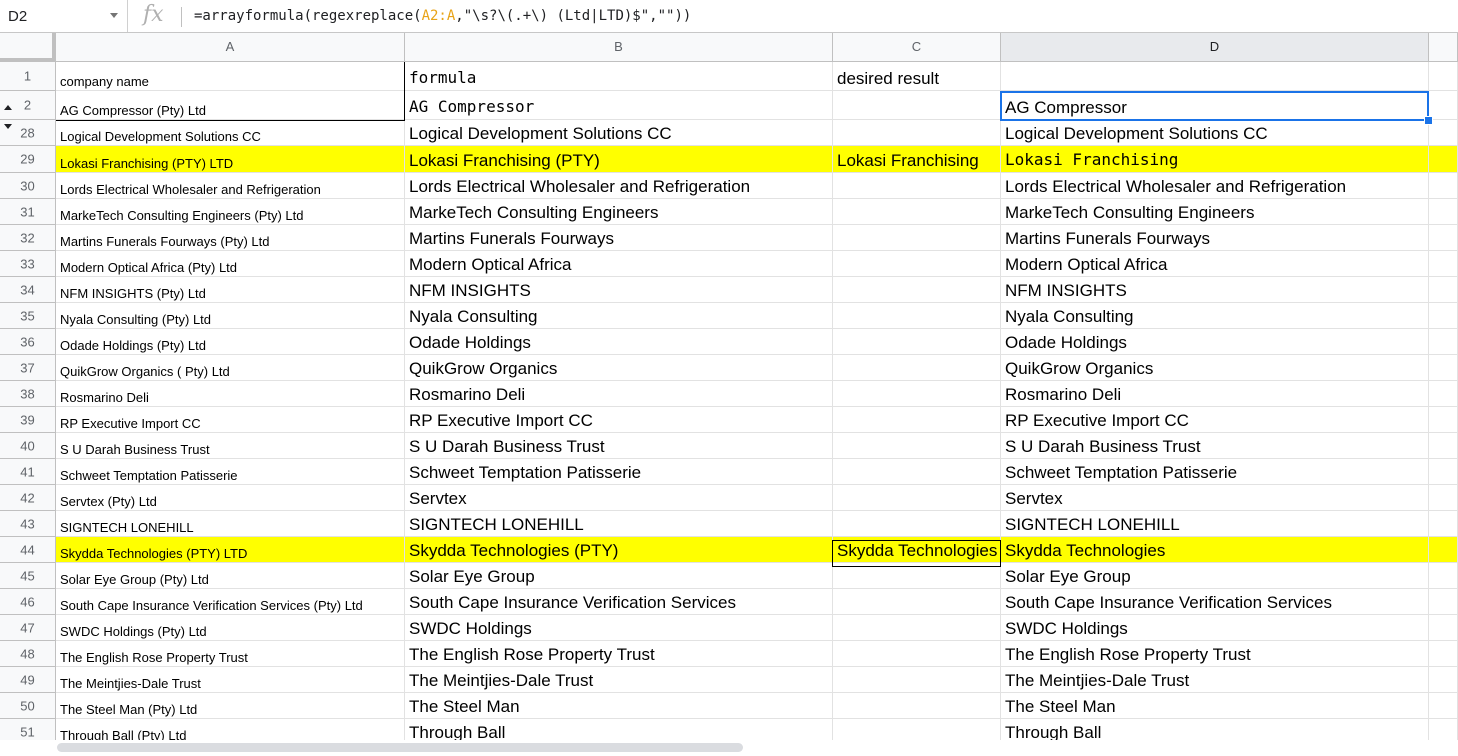 This screenshot has width=1458, height=756. Describe the element at coordinates (28, 133) in the screenshot. I see `row-header: 28` at that location.